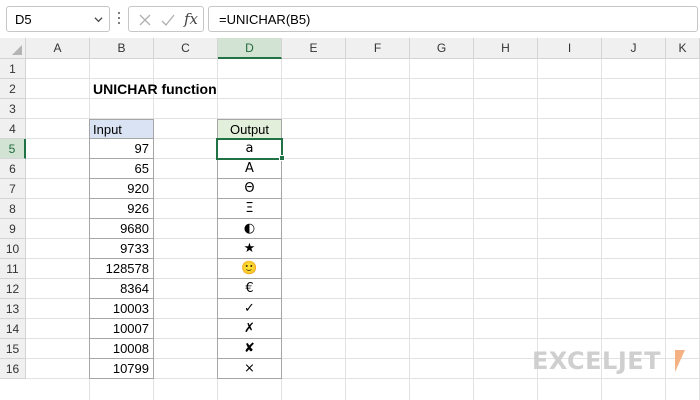 This screenshot has width=700, height=400. Describe the element at coordinates (442, 48) in the screenshot. I see `column-header-g: G` at that location.